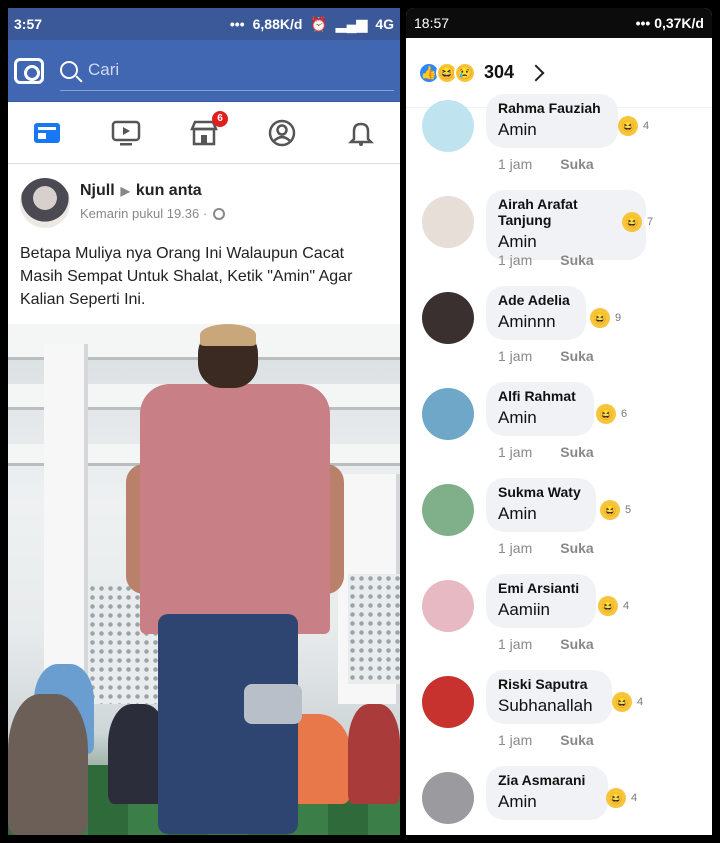 The height and width of the screenshot is (843, 720). Describe the element at coordinates (384, 24) in the screenshot. I see `network-type: 4G` at that location.